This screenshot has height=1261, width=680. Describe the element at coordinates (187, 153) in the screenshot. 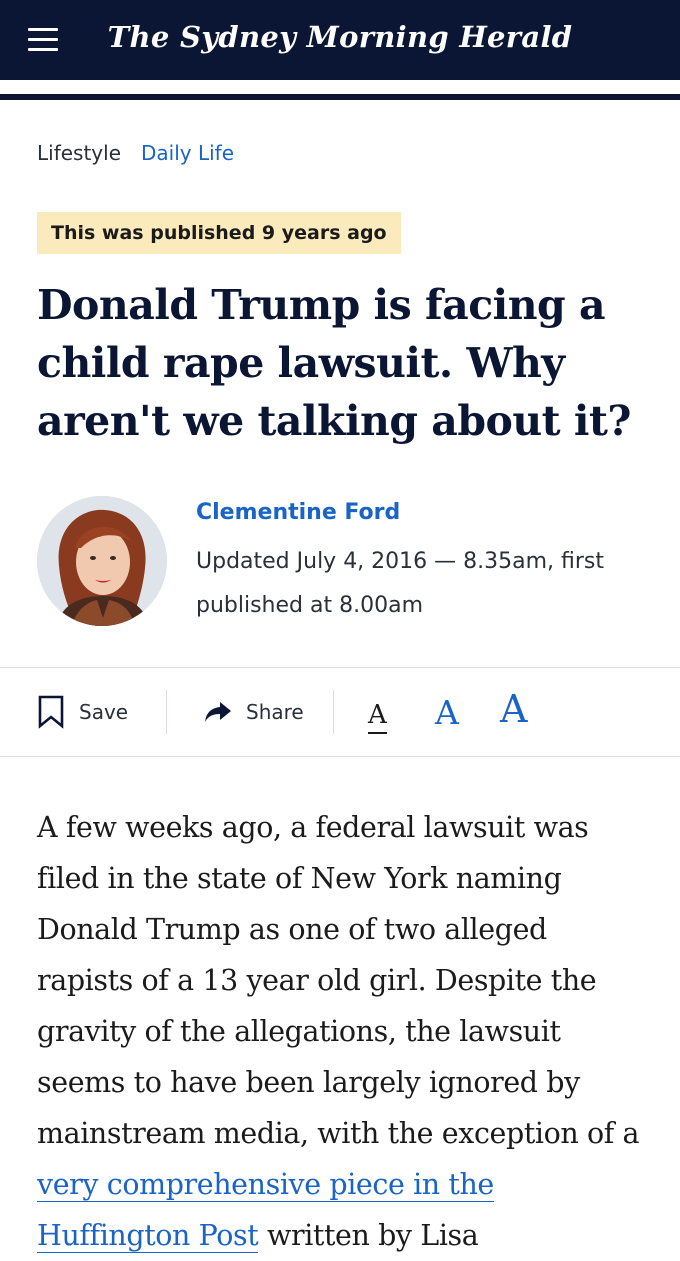

I see `breadcrumb-daily-life: Daily Life` at that location.